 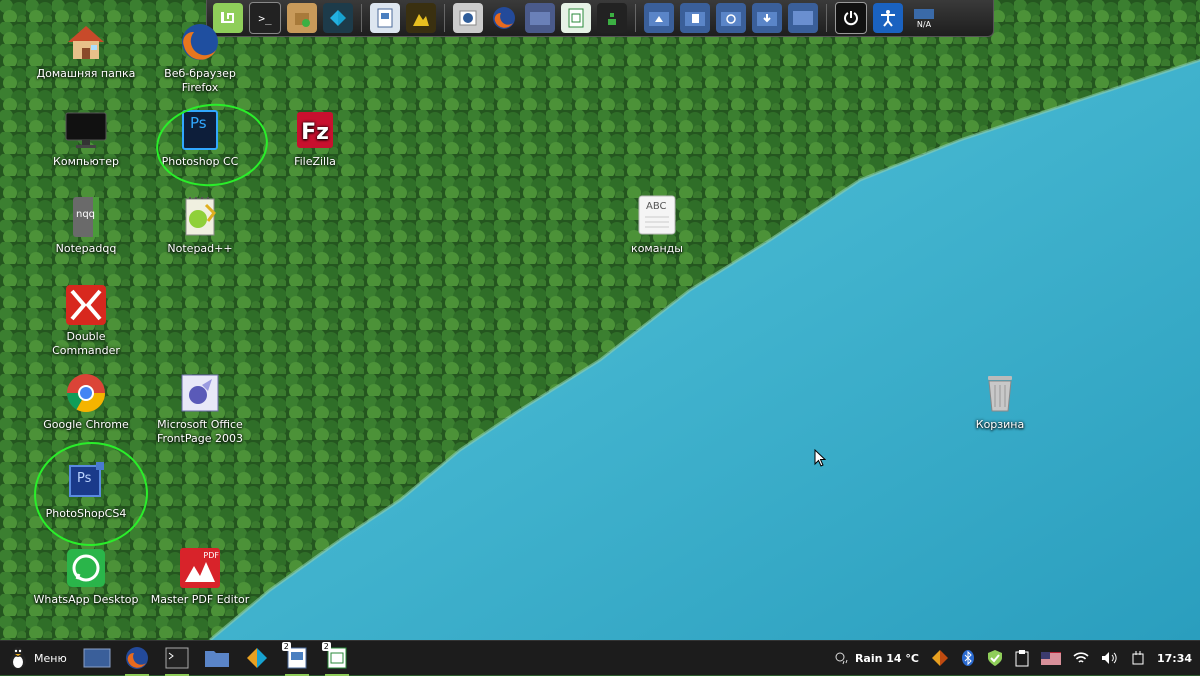 I want to click on tray-update-shield, so click(x=995, y=658).